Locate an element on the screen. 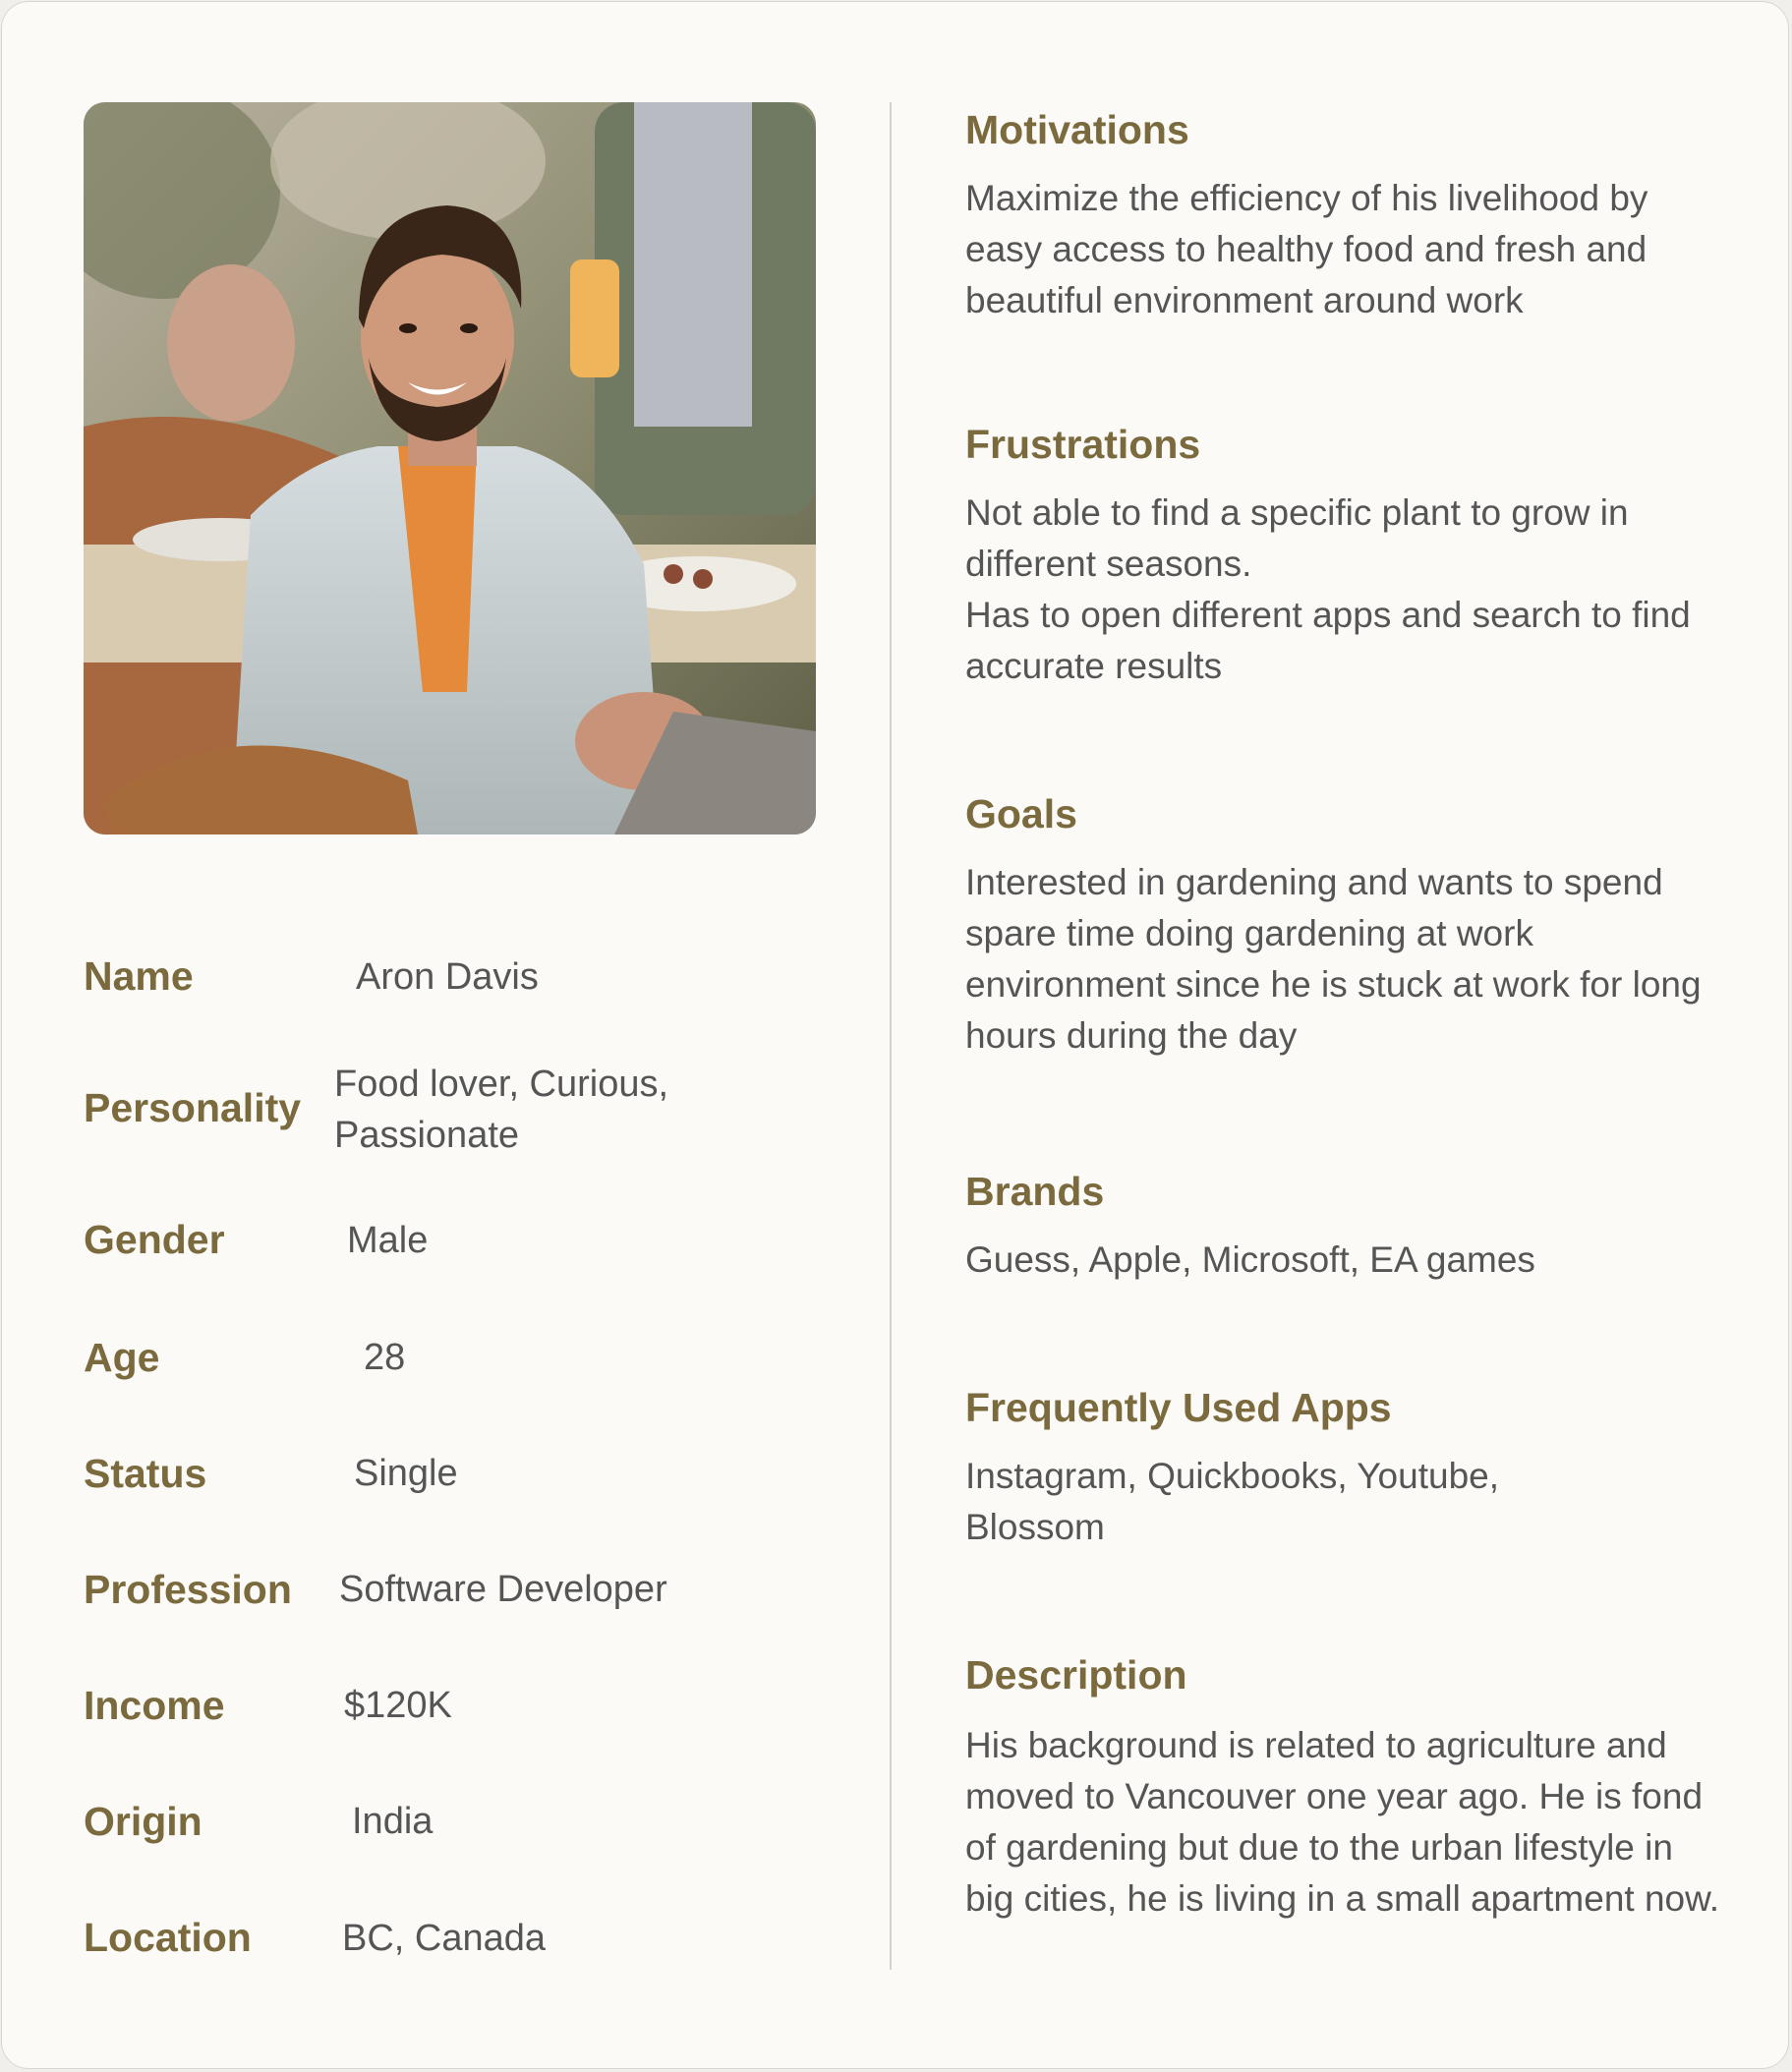 The image size is (1792, 2072). profile-photo is located at coordinates (450, 468).